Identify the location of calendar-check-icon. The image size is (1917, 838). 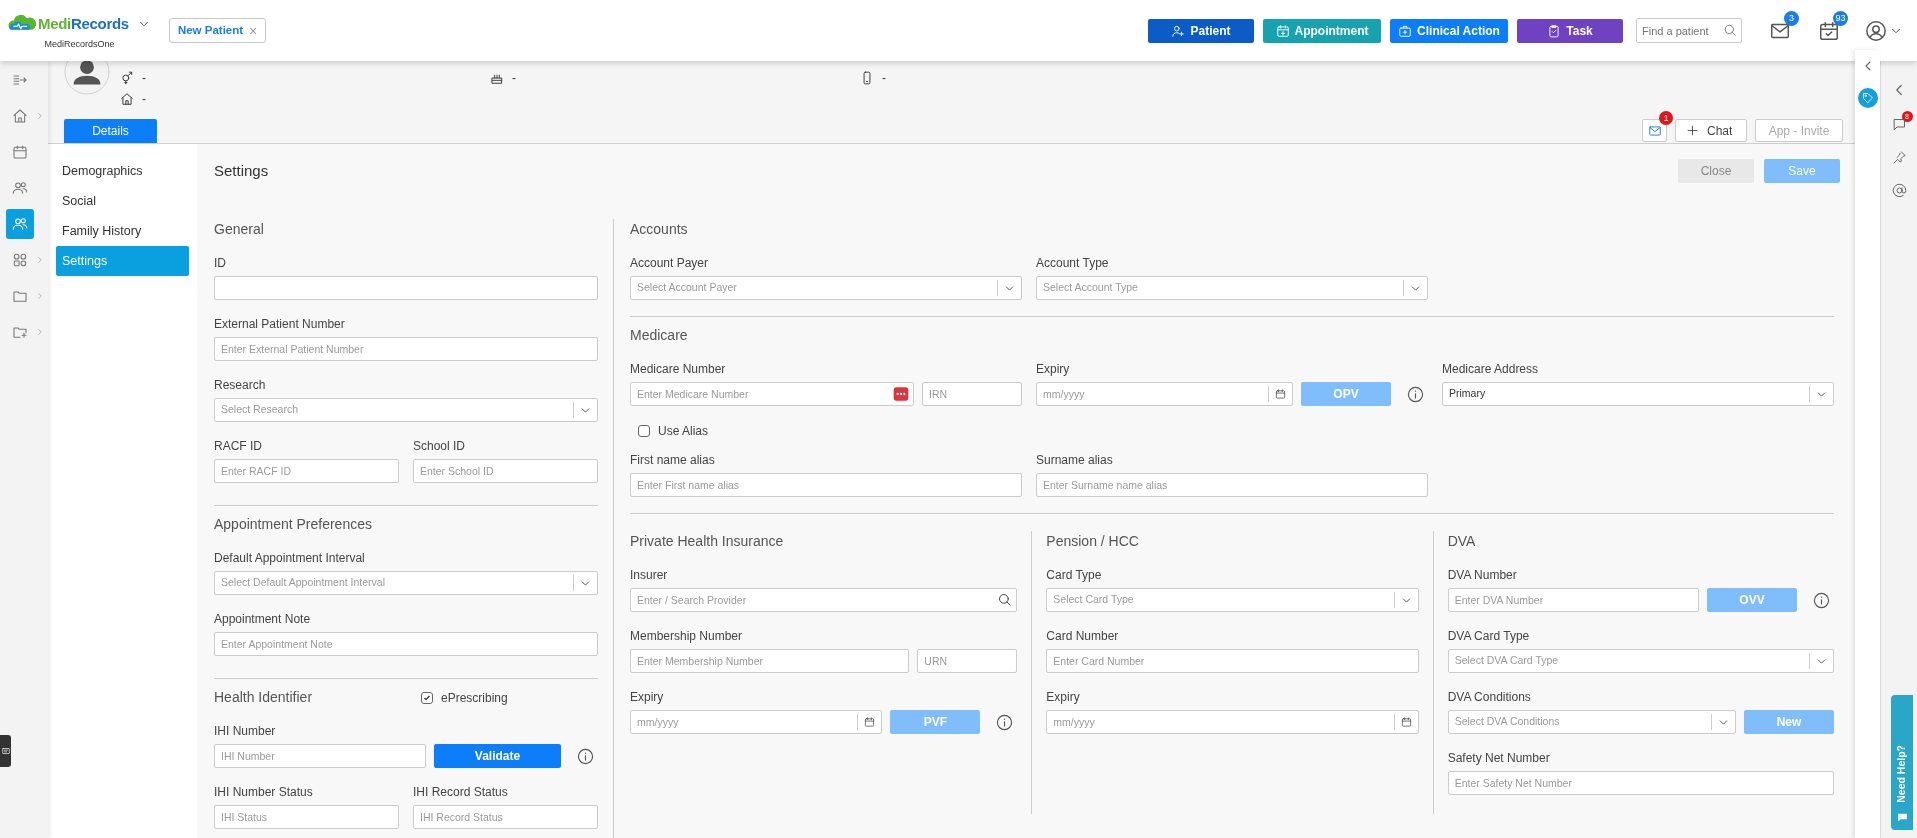
(1829, 30).